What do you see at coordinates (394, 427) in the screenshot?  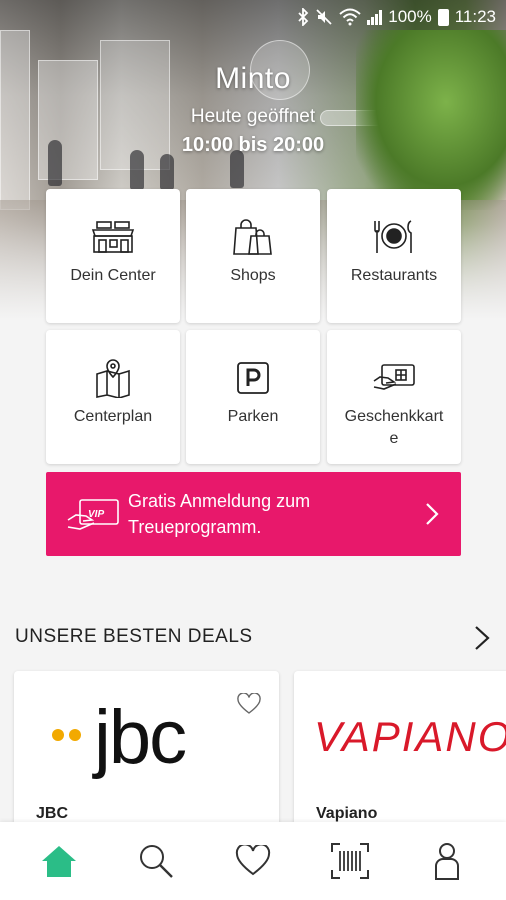 I see `tile-label: Geschenkkarte` at bounding box center [394, 427].